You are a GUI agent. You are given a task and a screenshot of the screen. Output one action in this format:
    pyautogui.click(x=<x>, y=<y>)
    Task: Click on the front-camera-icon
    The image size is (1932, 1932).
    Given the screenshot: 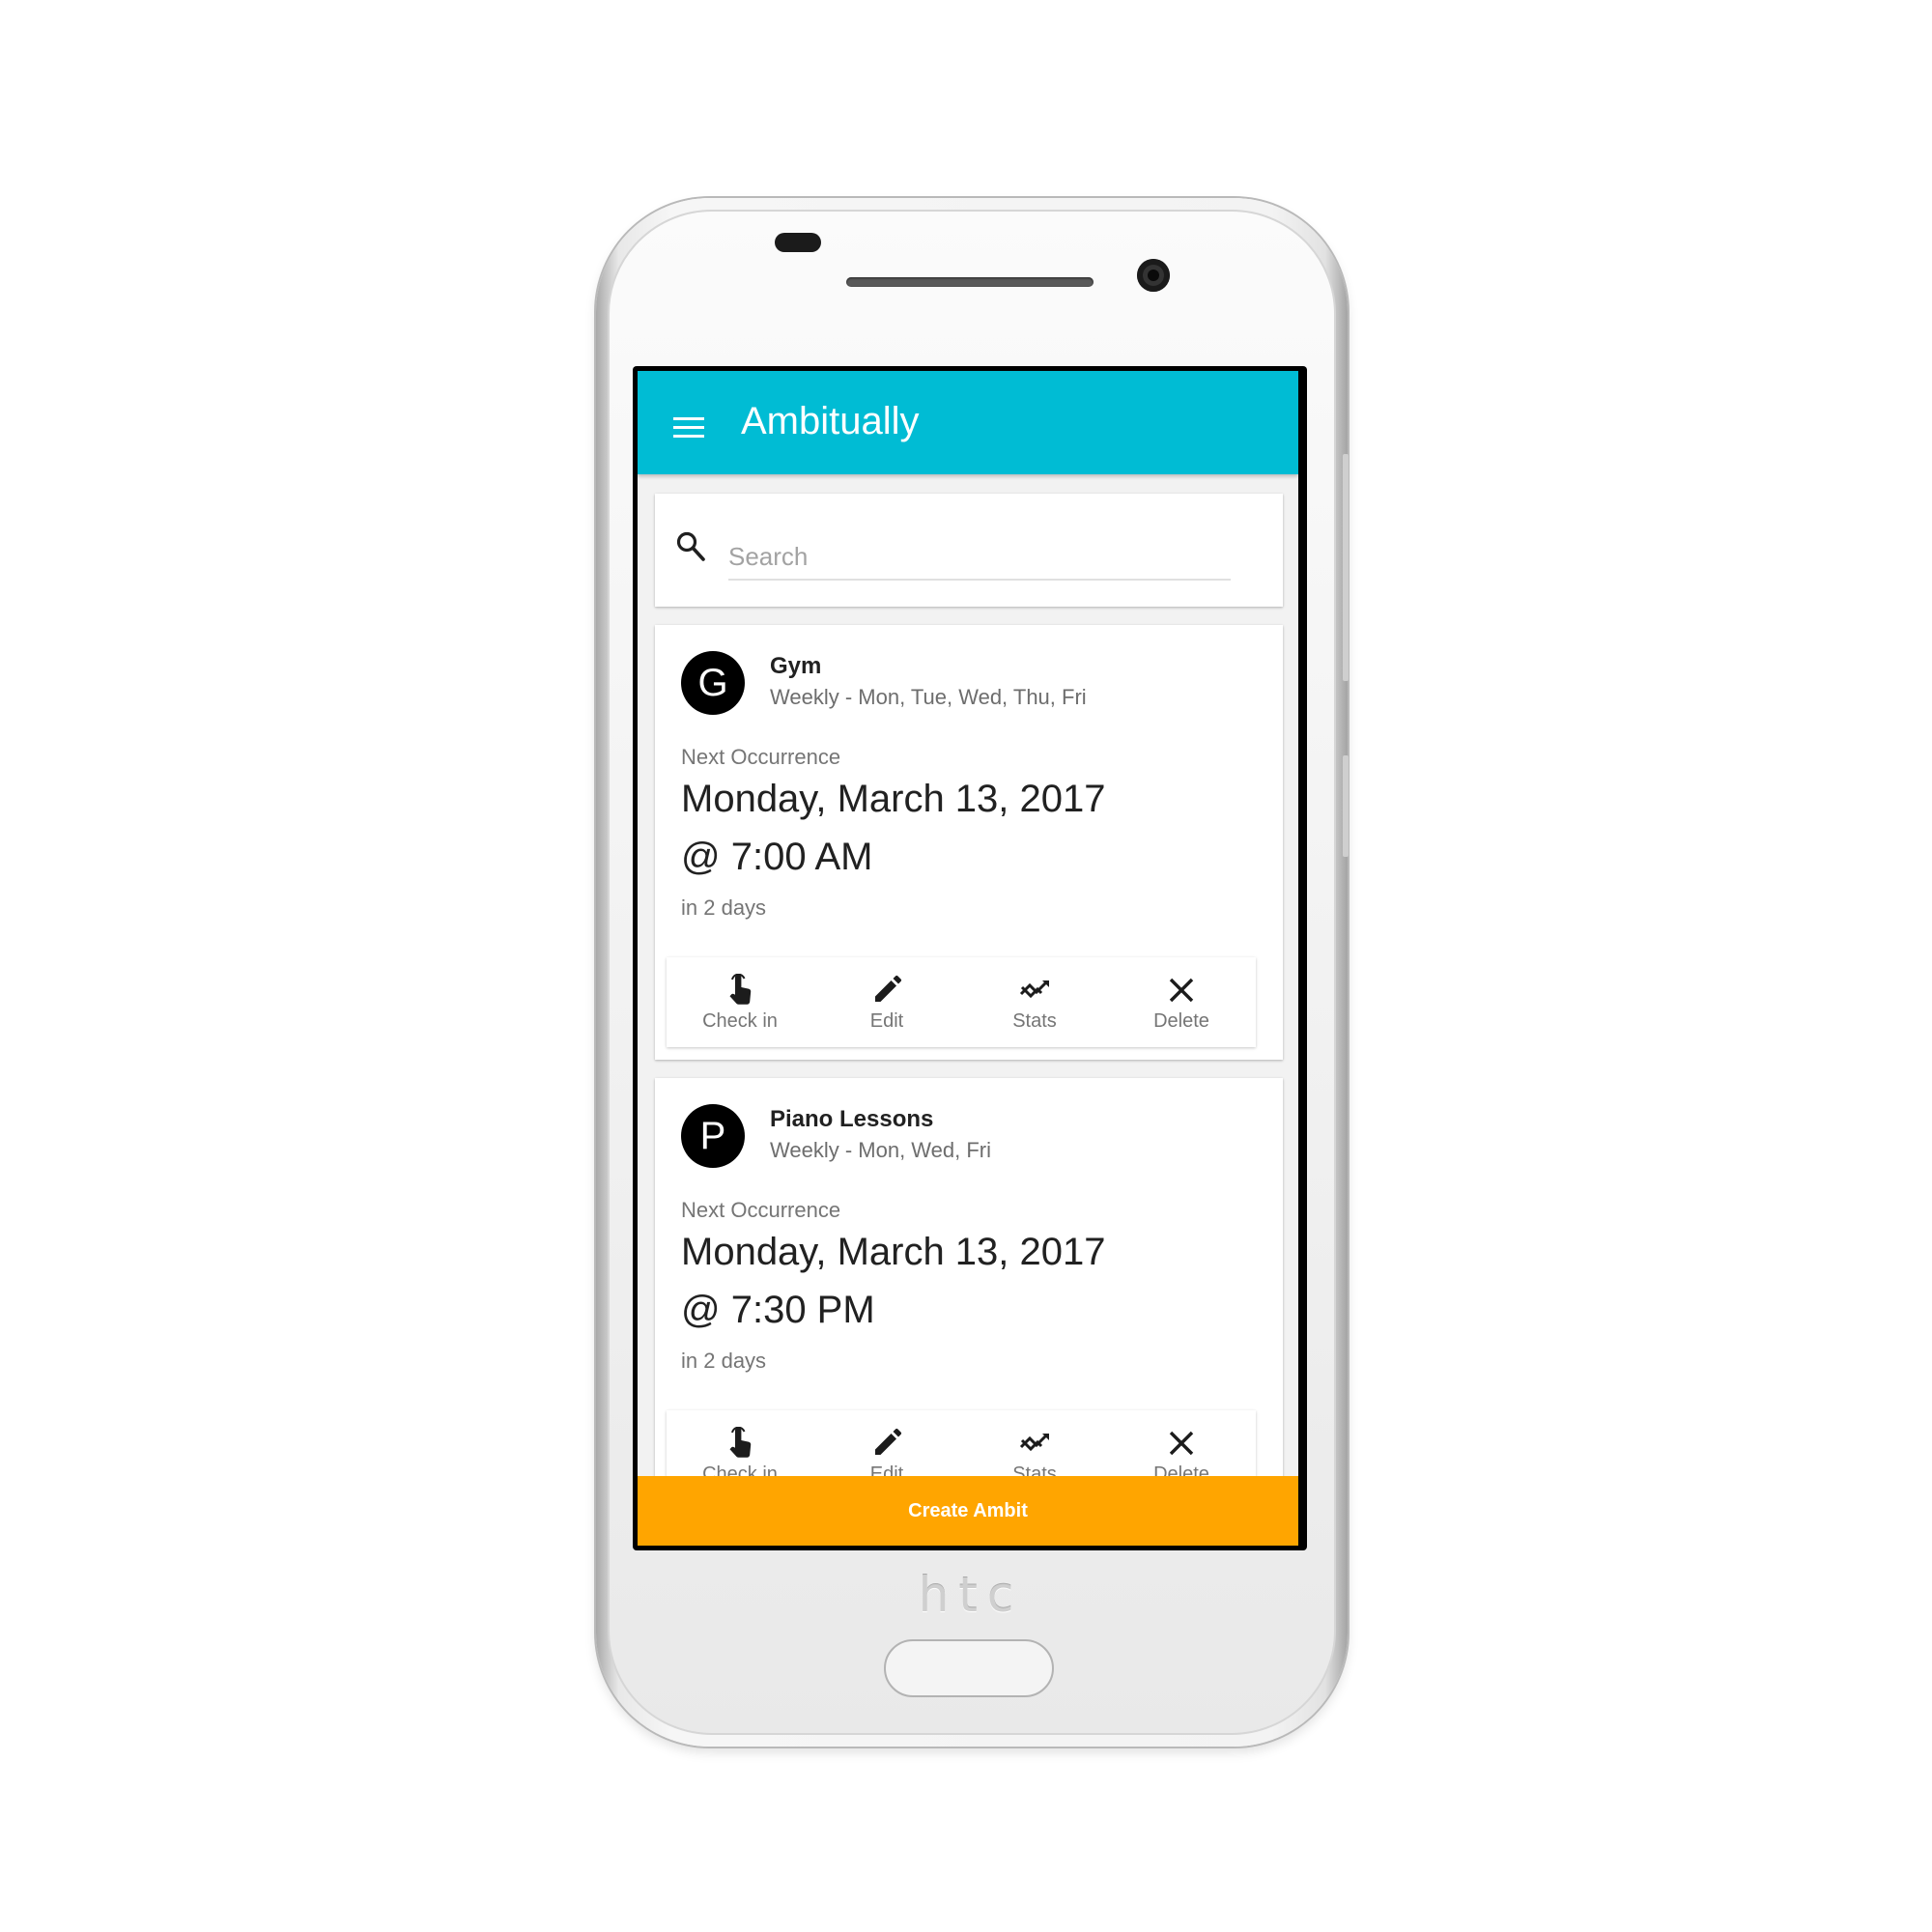 What is the action you would take?
    pyautogui.click(x=1153, y=275)
    